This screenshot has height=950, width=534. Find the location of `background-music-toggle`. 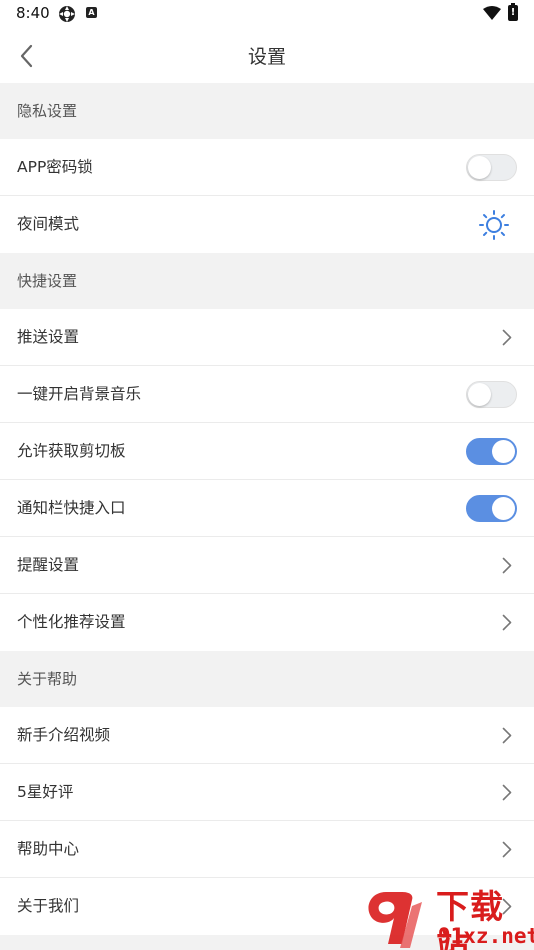

background-music-toggle is located at coordinates (491, 394).